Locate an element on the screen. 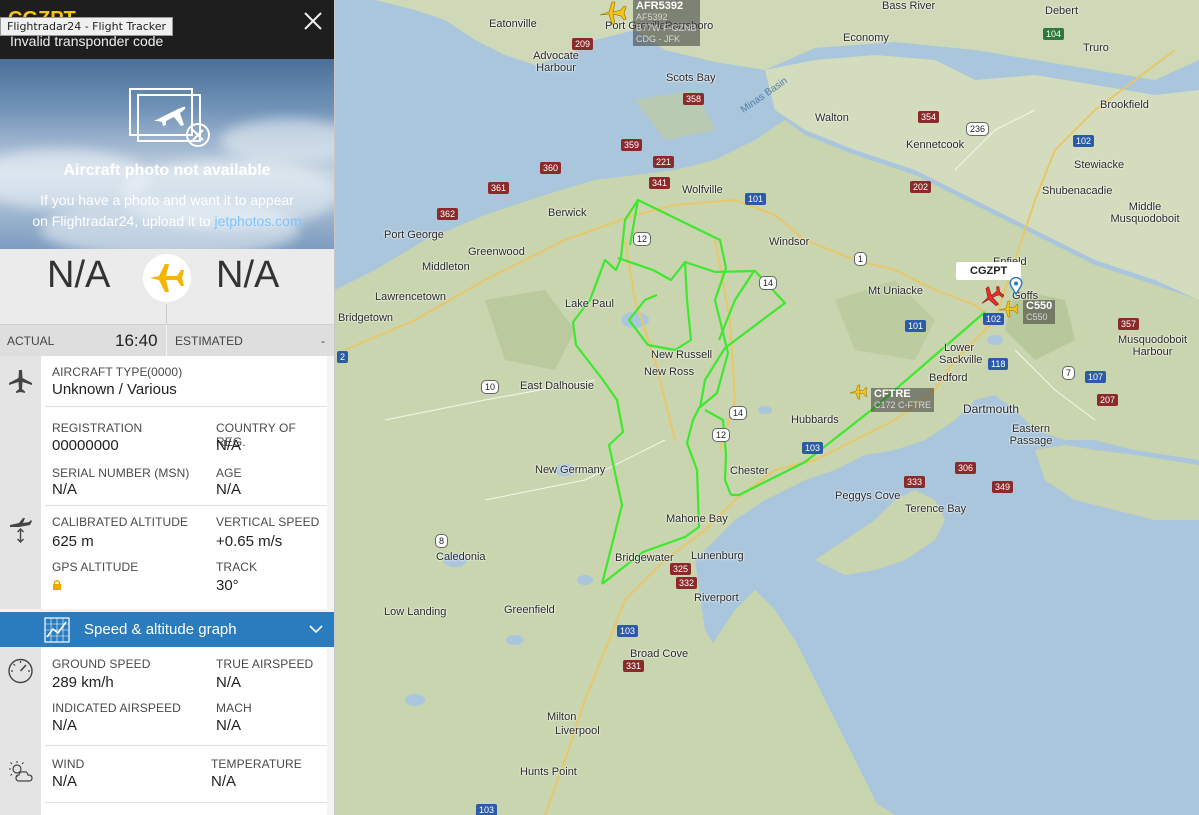  road-shield: 202 is located at coordinates (921, 187).